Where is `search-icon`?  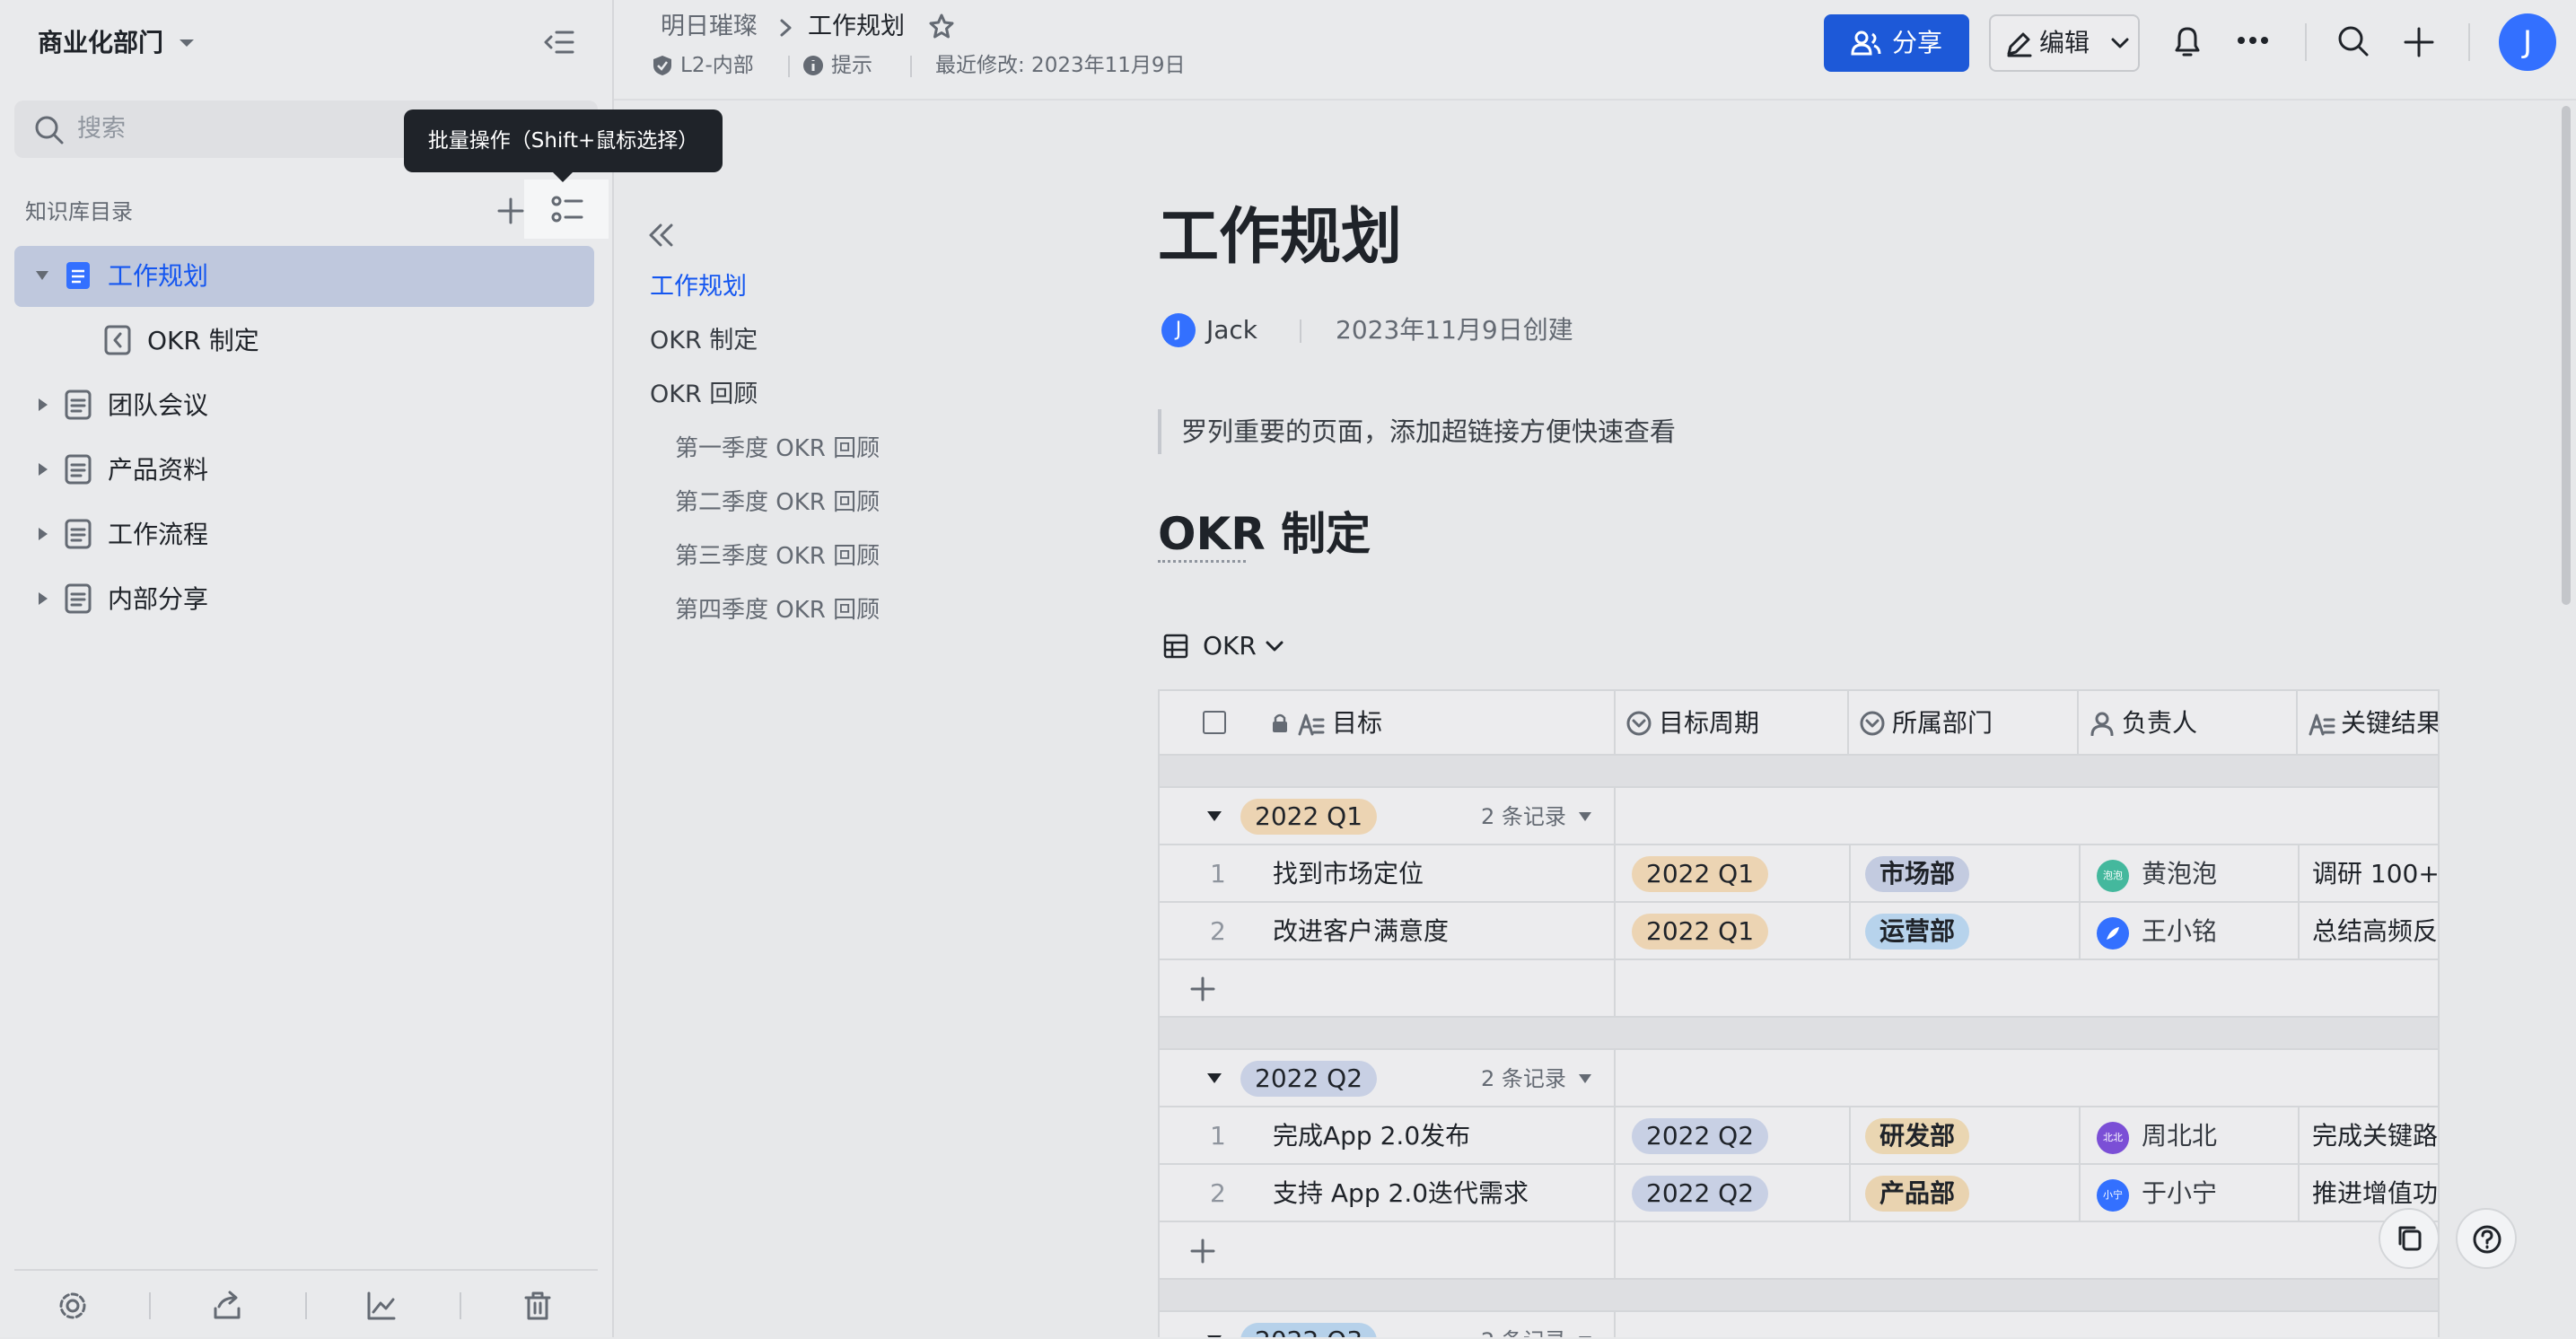 search-icon is located at coordinates (2353, 41).